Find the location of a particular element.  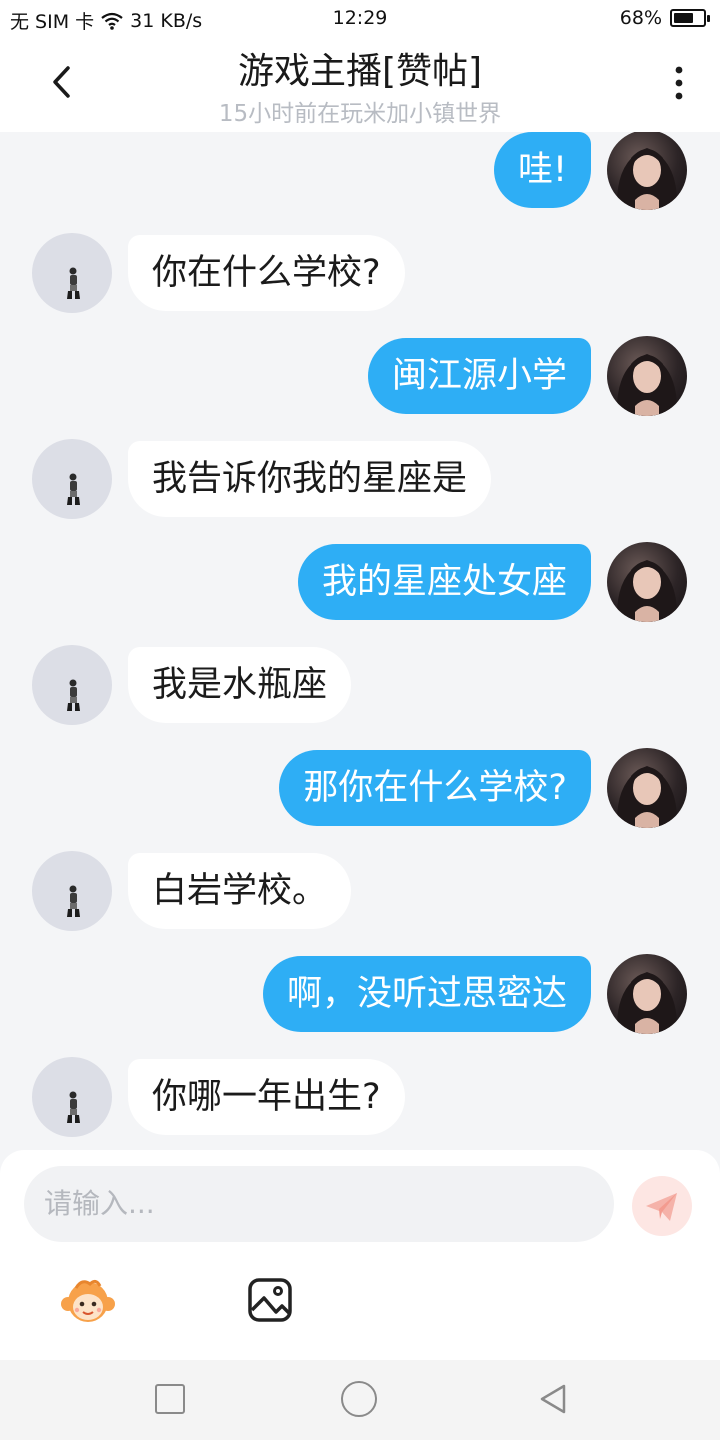

emoji-button is located at coordinates (88, 1301).